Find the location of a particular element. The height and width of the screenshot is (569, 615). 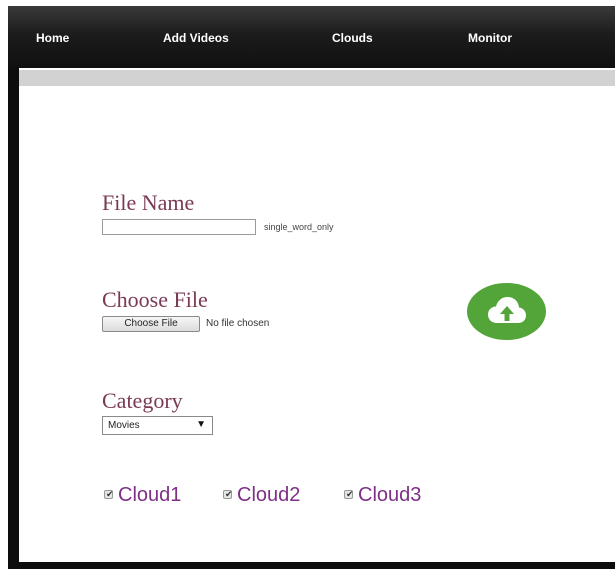

file-name-input is located at coordinates (179, 227).